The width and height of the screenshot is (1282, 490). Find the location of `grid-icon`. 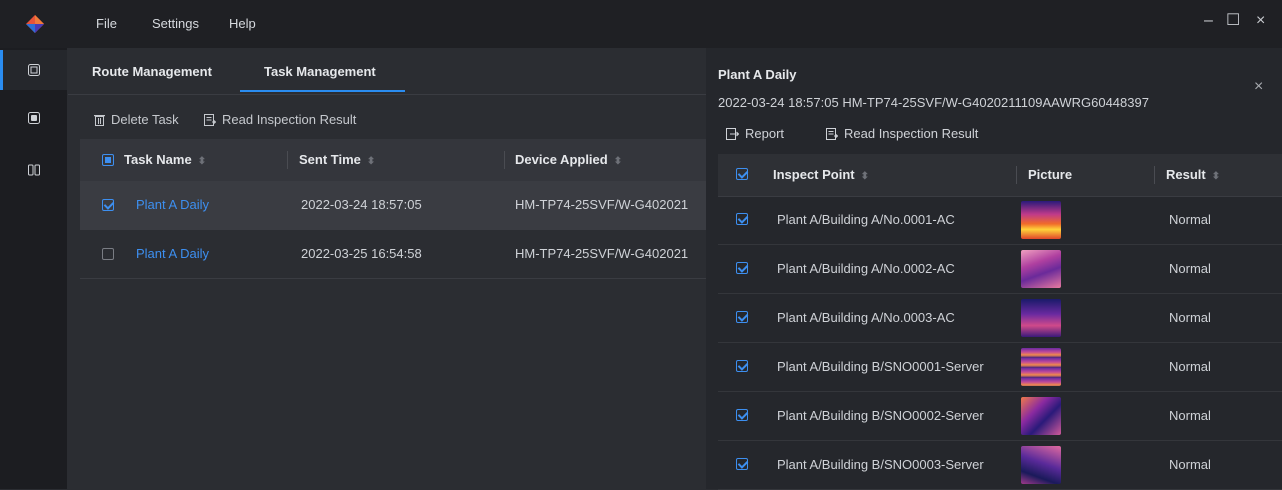

grid-icon is located at coordinates (34, 170).